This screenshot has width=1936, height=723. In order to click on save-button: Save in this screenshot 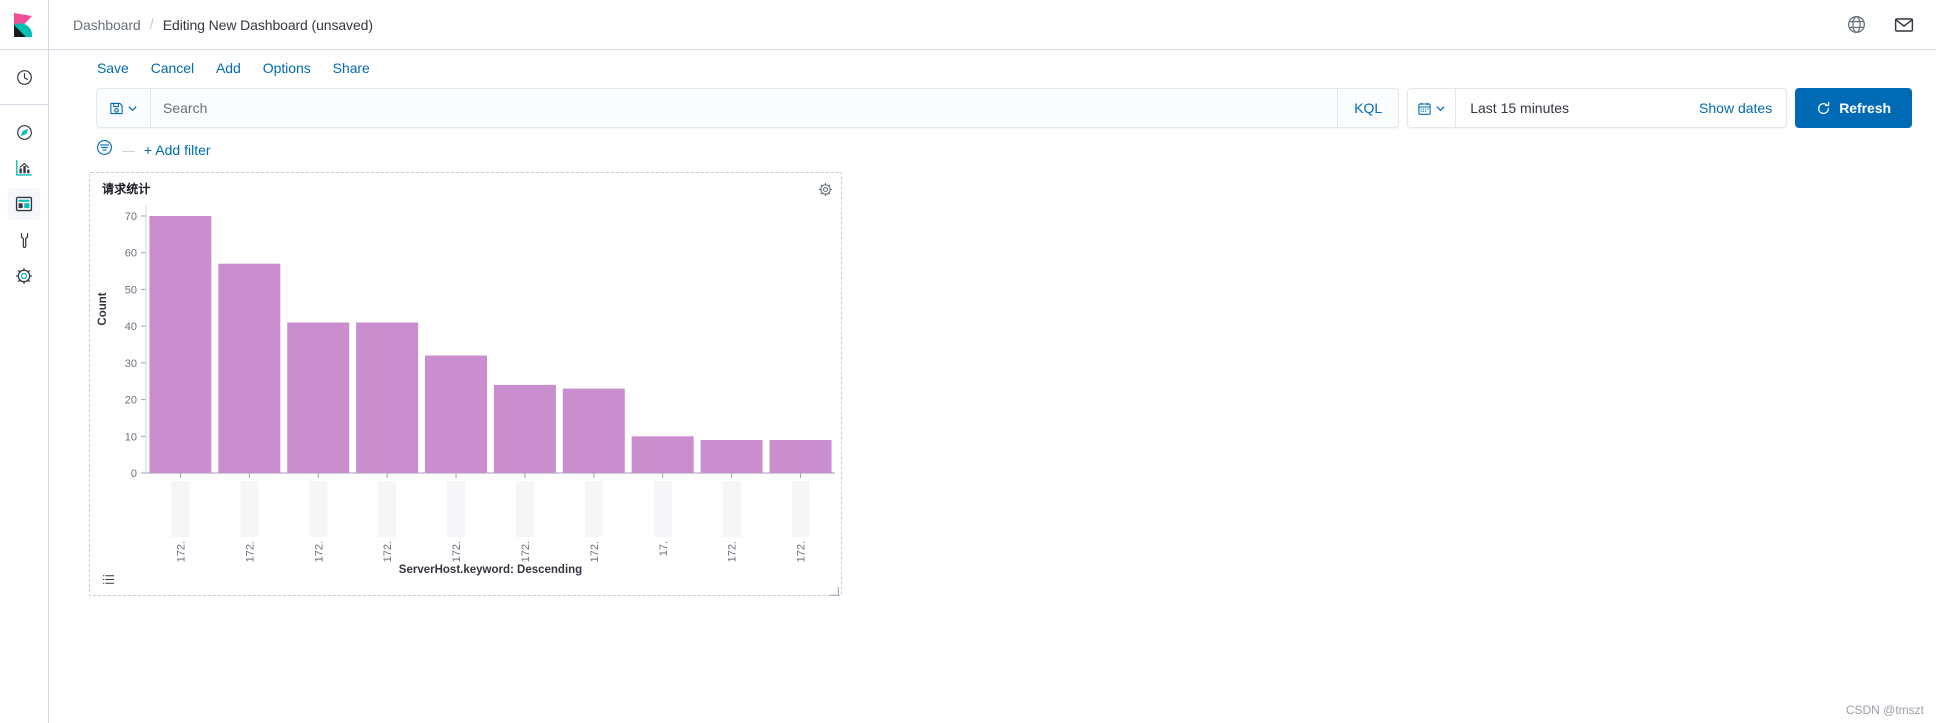, I will do `click(113, 68)`.